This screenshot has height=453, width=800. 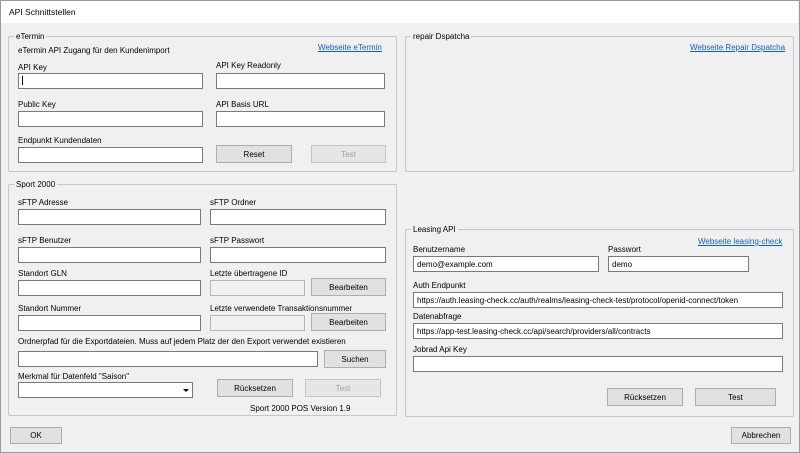 What do you see at coordinates (42, 273) in the screenshot?
I see `location-gln-label: Standort GLN` at bounding box center [42, 273].